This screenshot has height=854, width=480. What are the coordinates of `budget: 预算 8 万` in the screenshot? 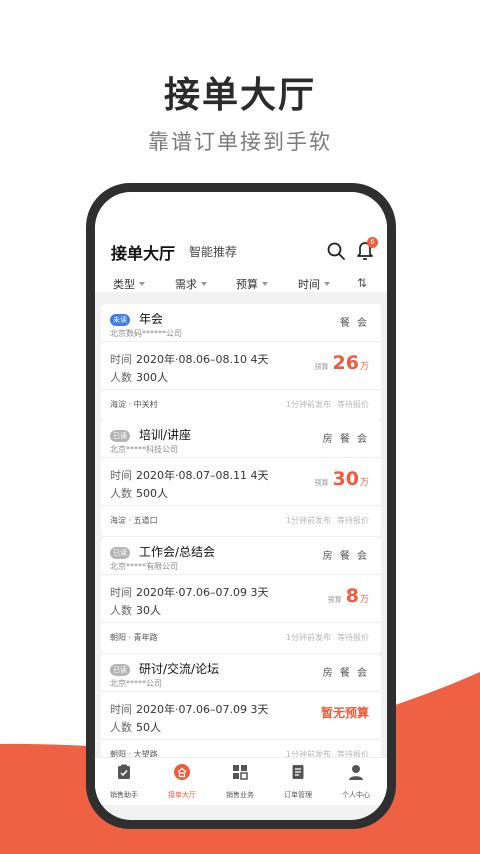 It's located at (348, 596).